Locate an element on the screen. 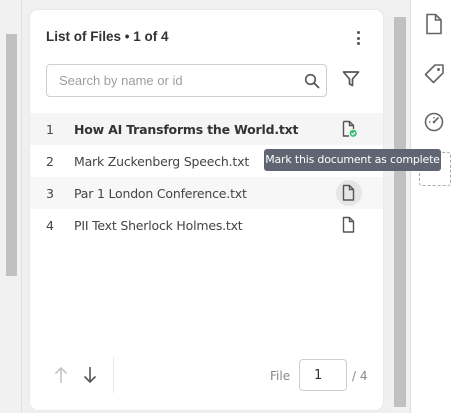 The height and width of the screenshot is (413, 457). file-number: 2 is located at coordinates (50, 161).